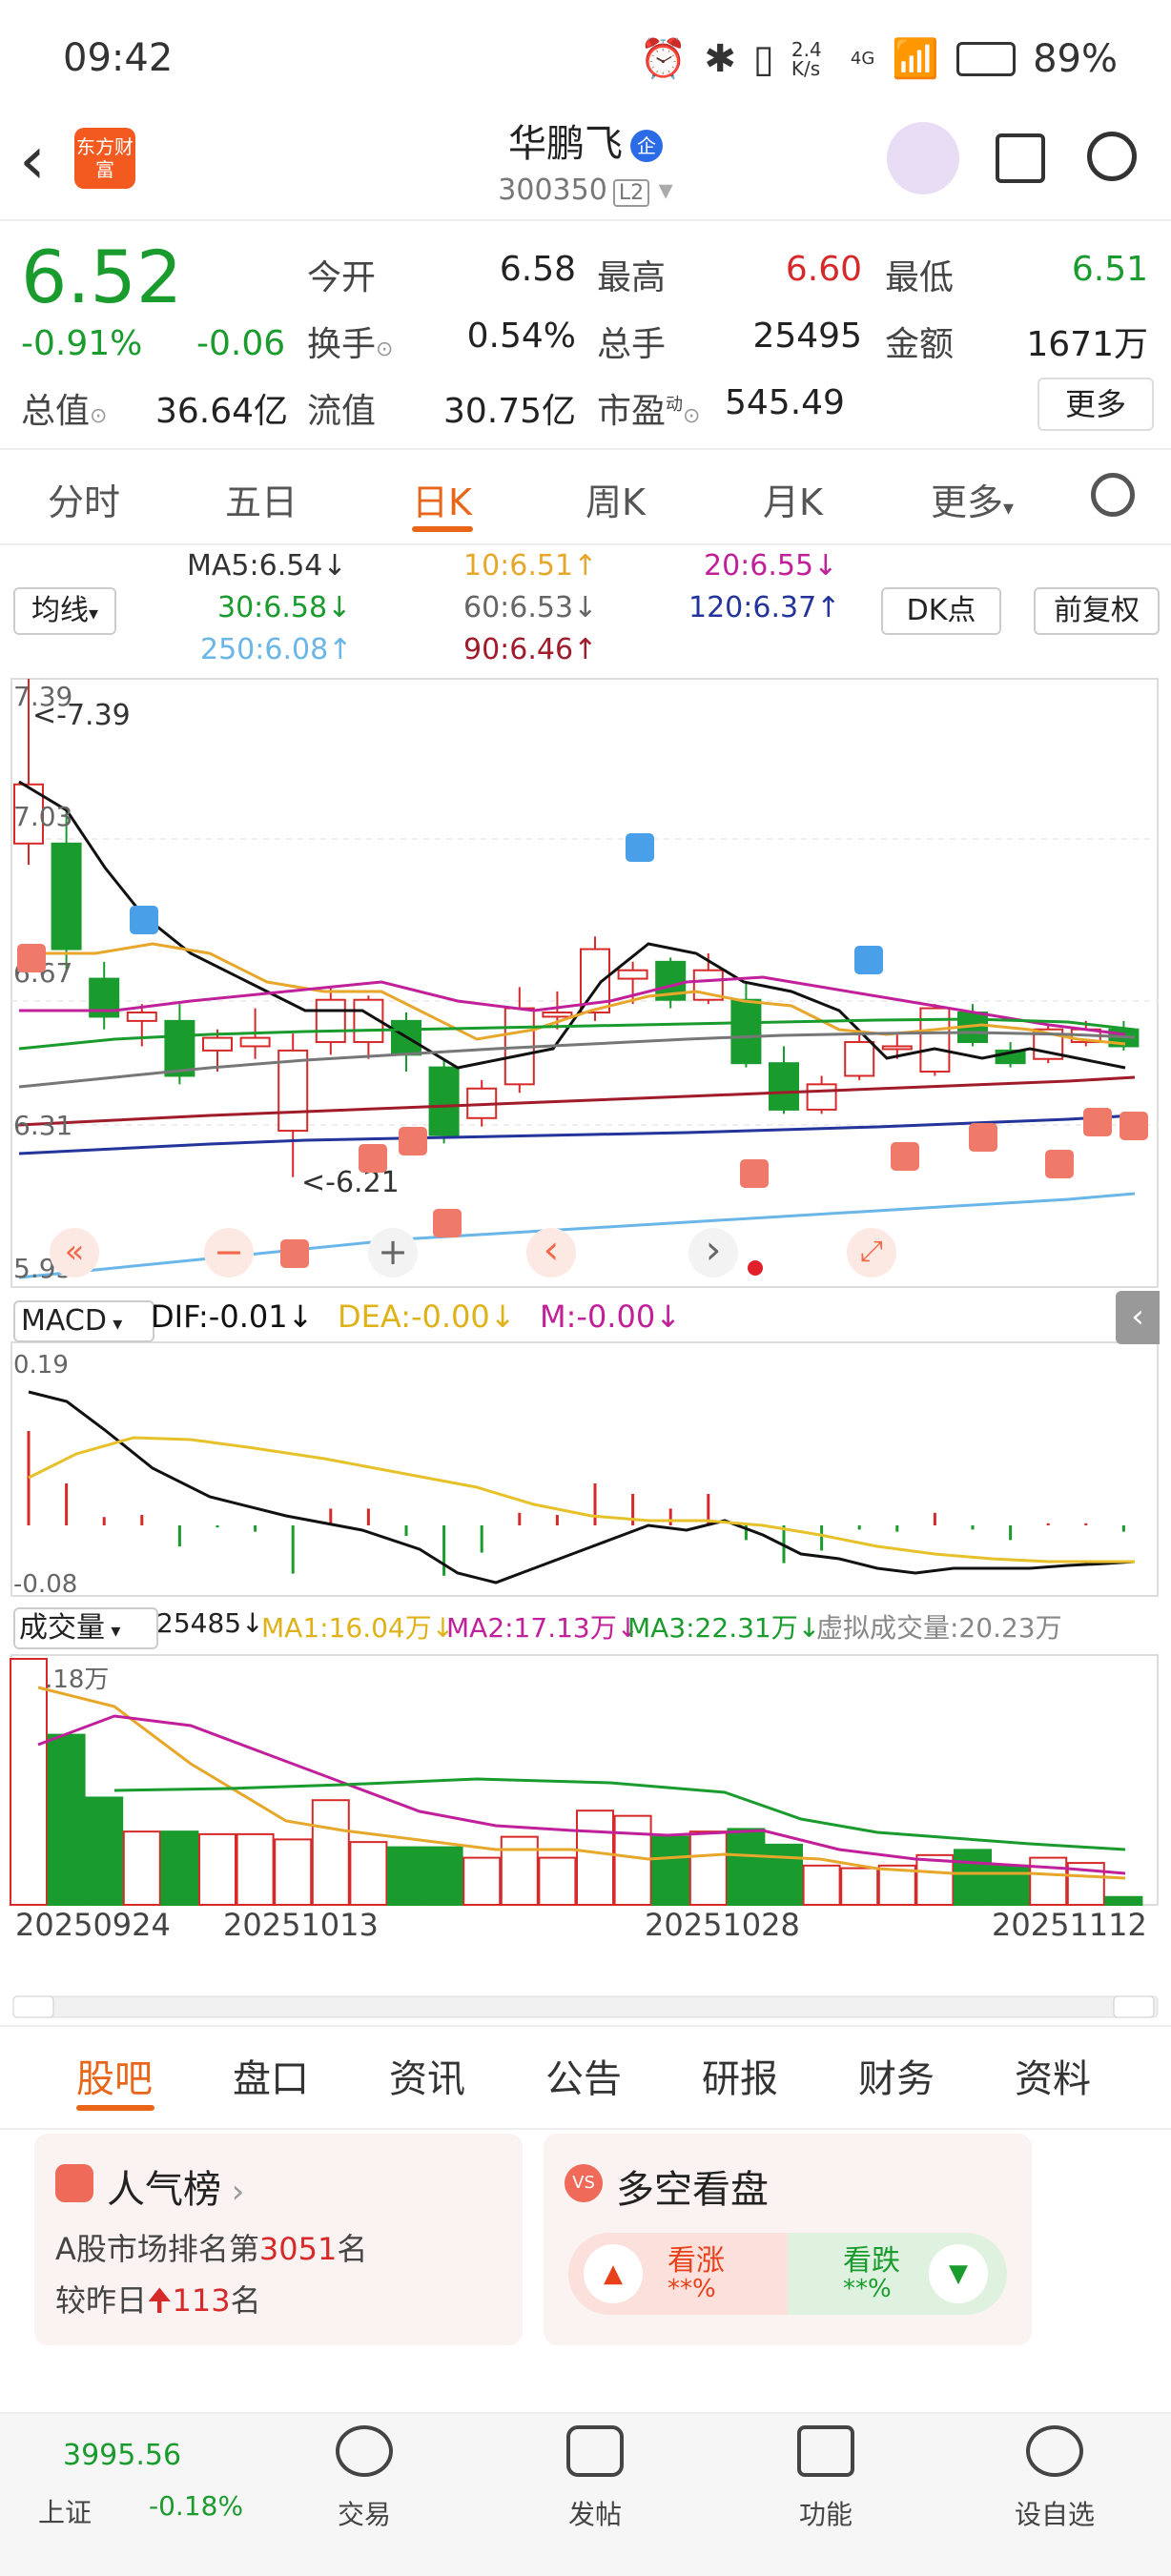  What do you see at coordinates (595, 2451) in the screenshot?
I see `post-icon` at bounding box center [595, 2451].